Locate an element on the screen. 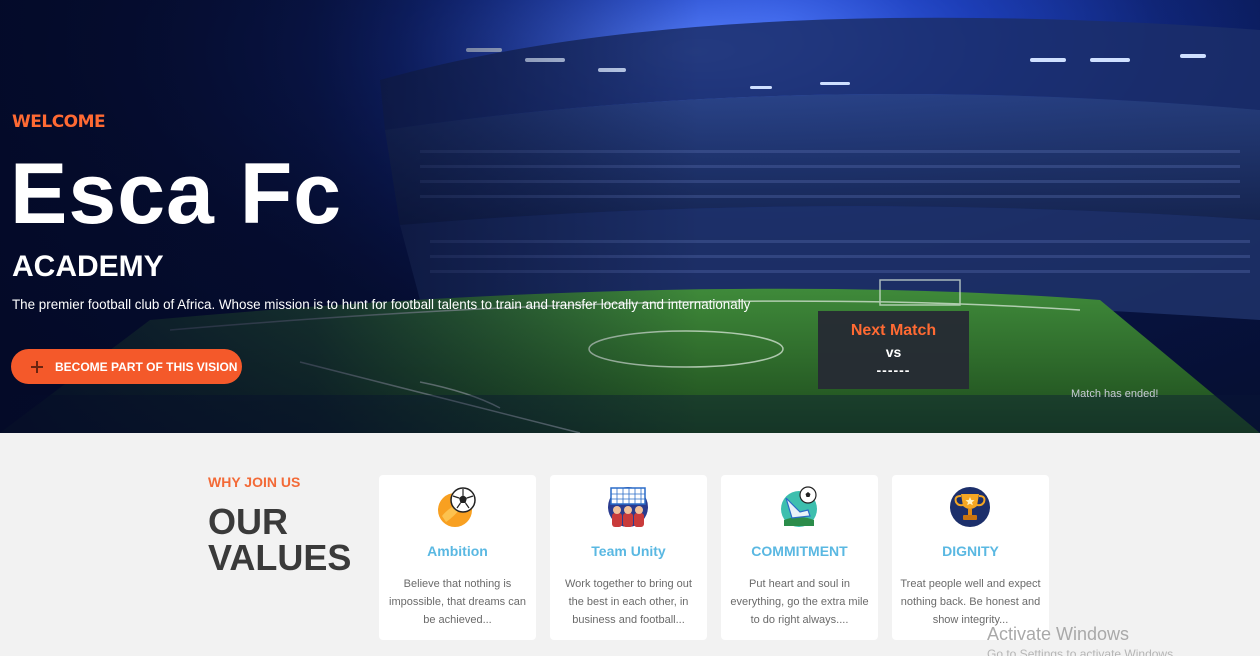 The width and height of the screenshot is (1260, 656). next-match-opponent: ------ is located at coordinates (893, 370).